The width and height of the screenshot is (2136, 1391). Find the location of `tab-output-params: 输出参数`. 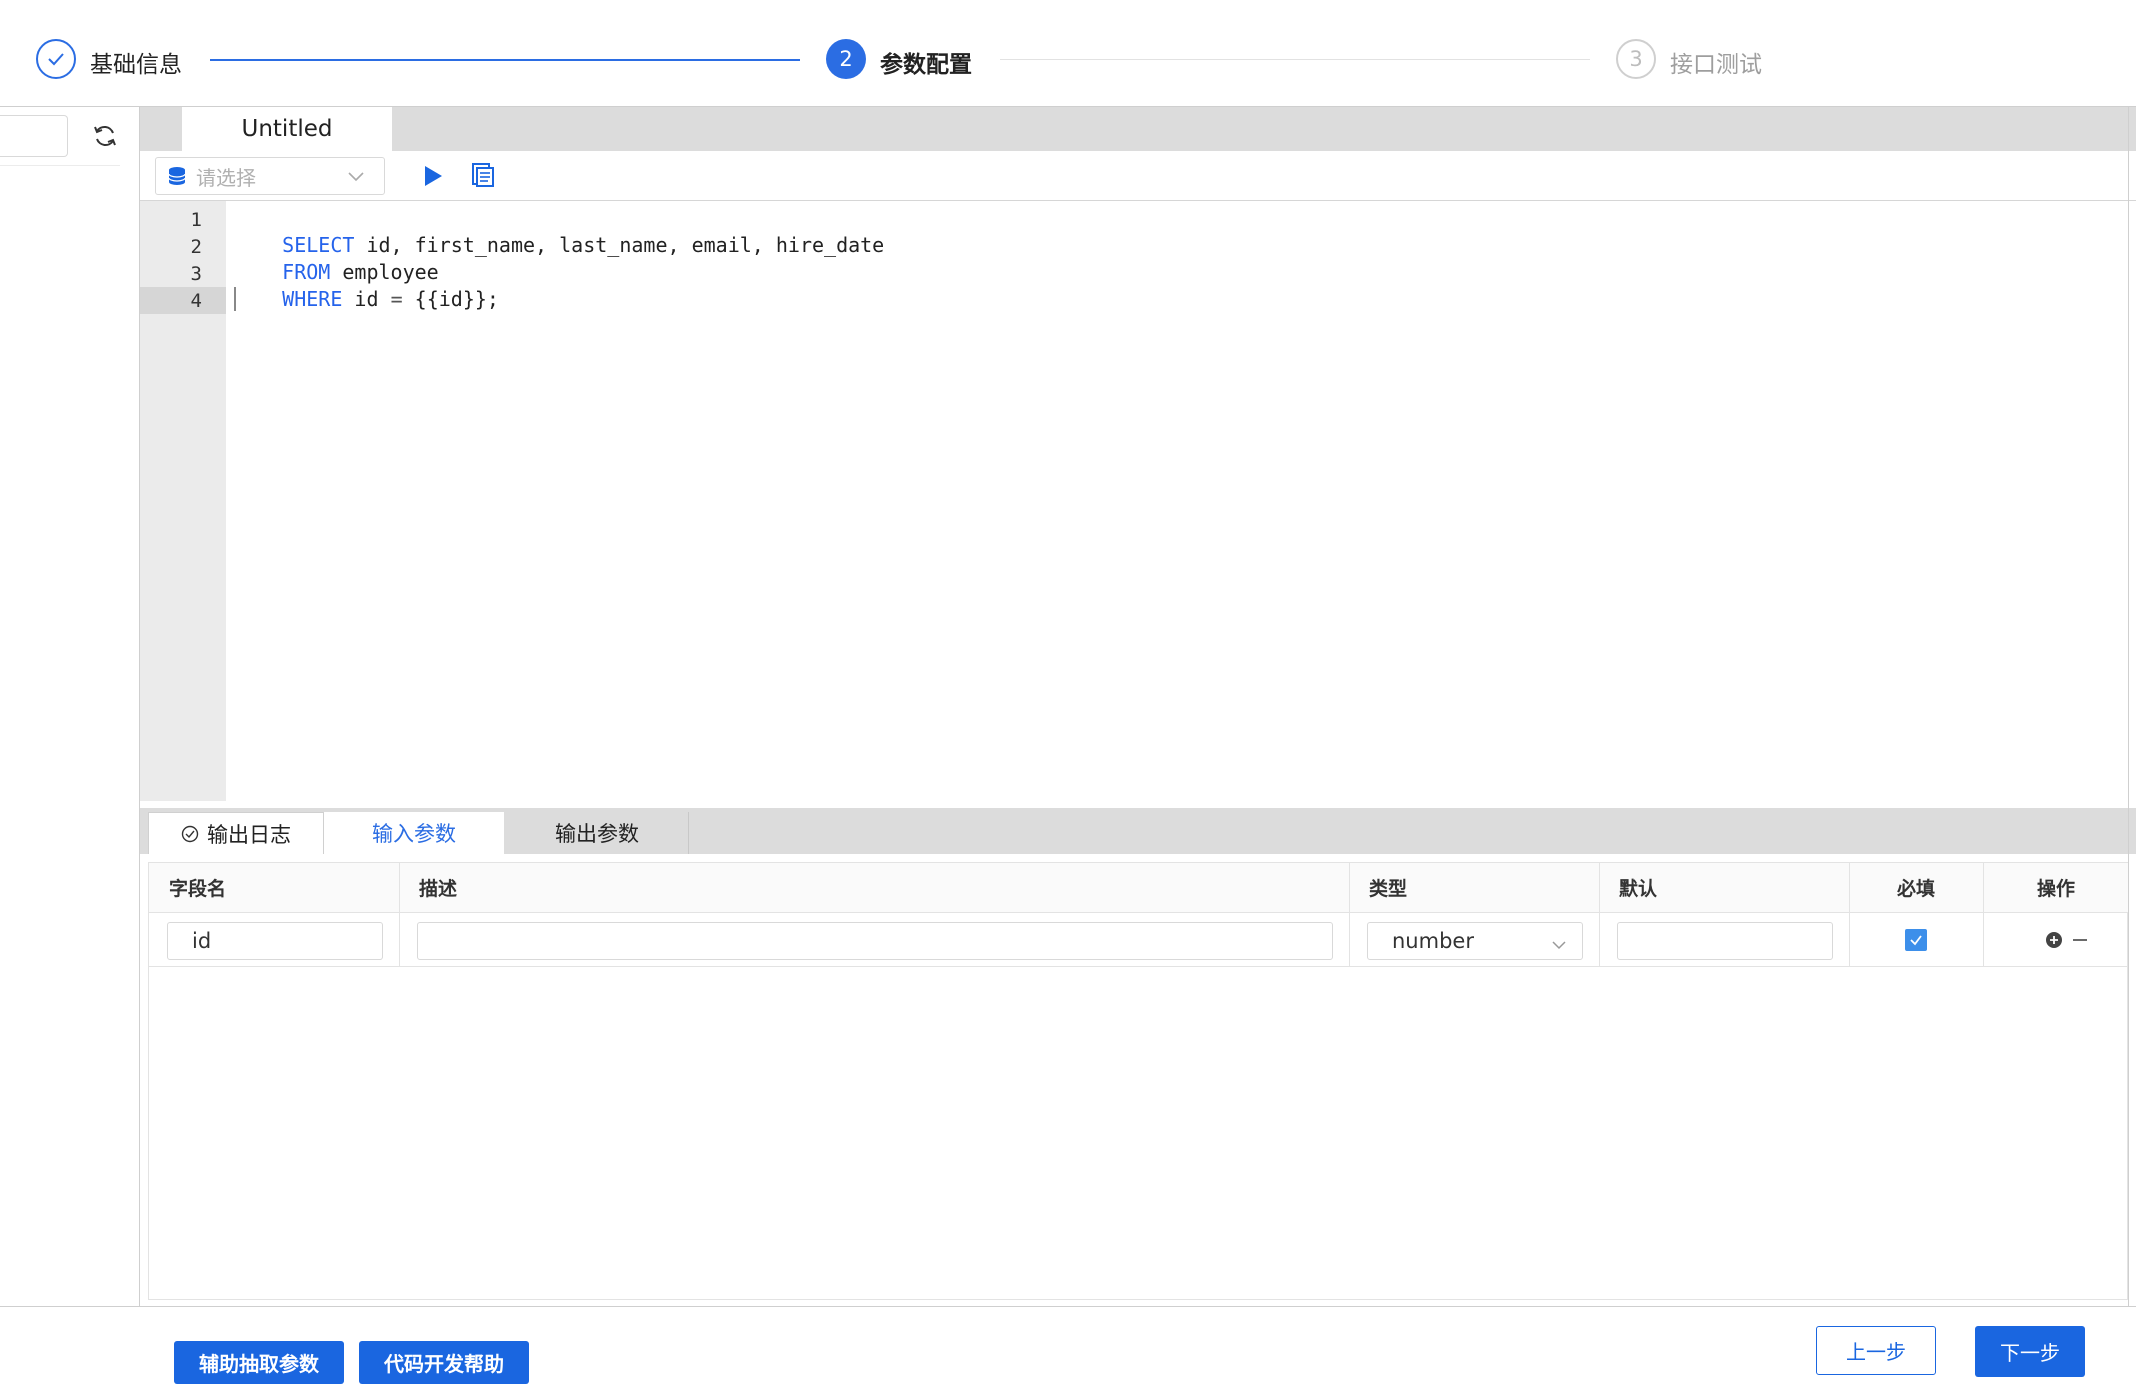

tab-output-params: 输出参数 is located at coordinates (597, 833).